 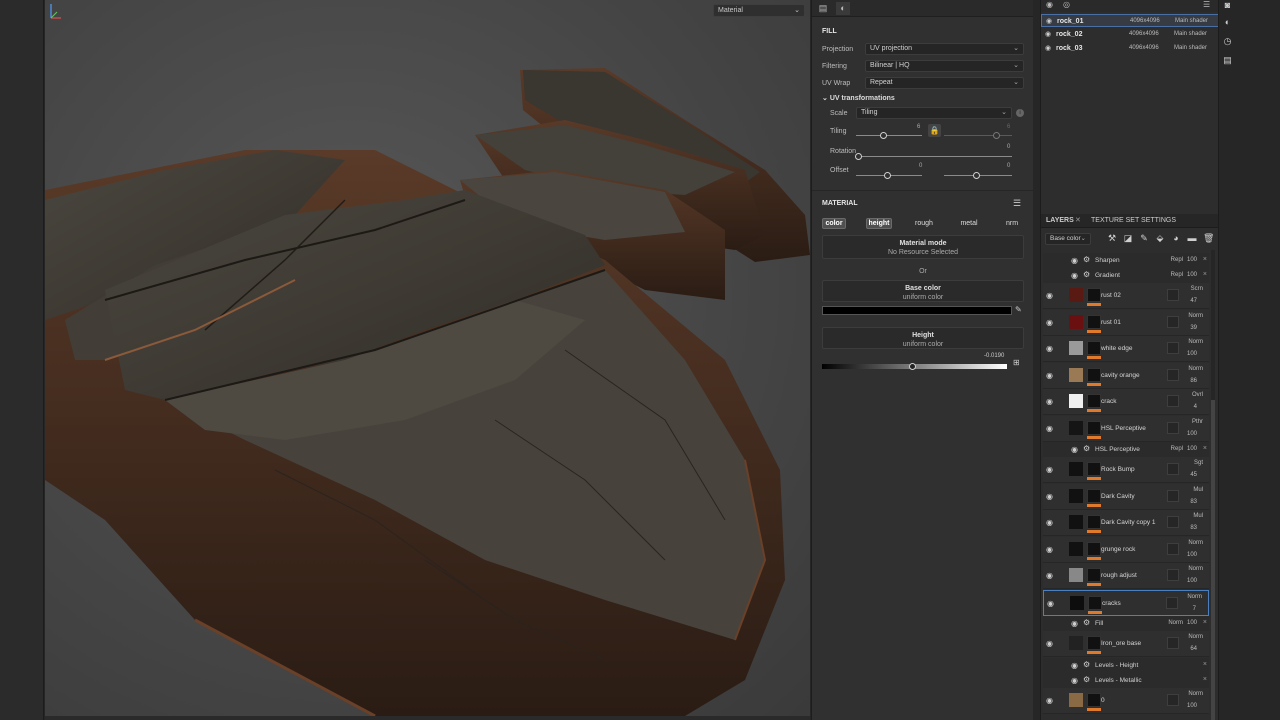 What do you see at coordinates (1126, 402) in the screenshot?
I see `layer-row: ◉ crack Ovrl 4` at bounding box center [1126, 402].